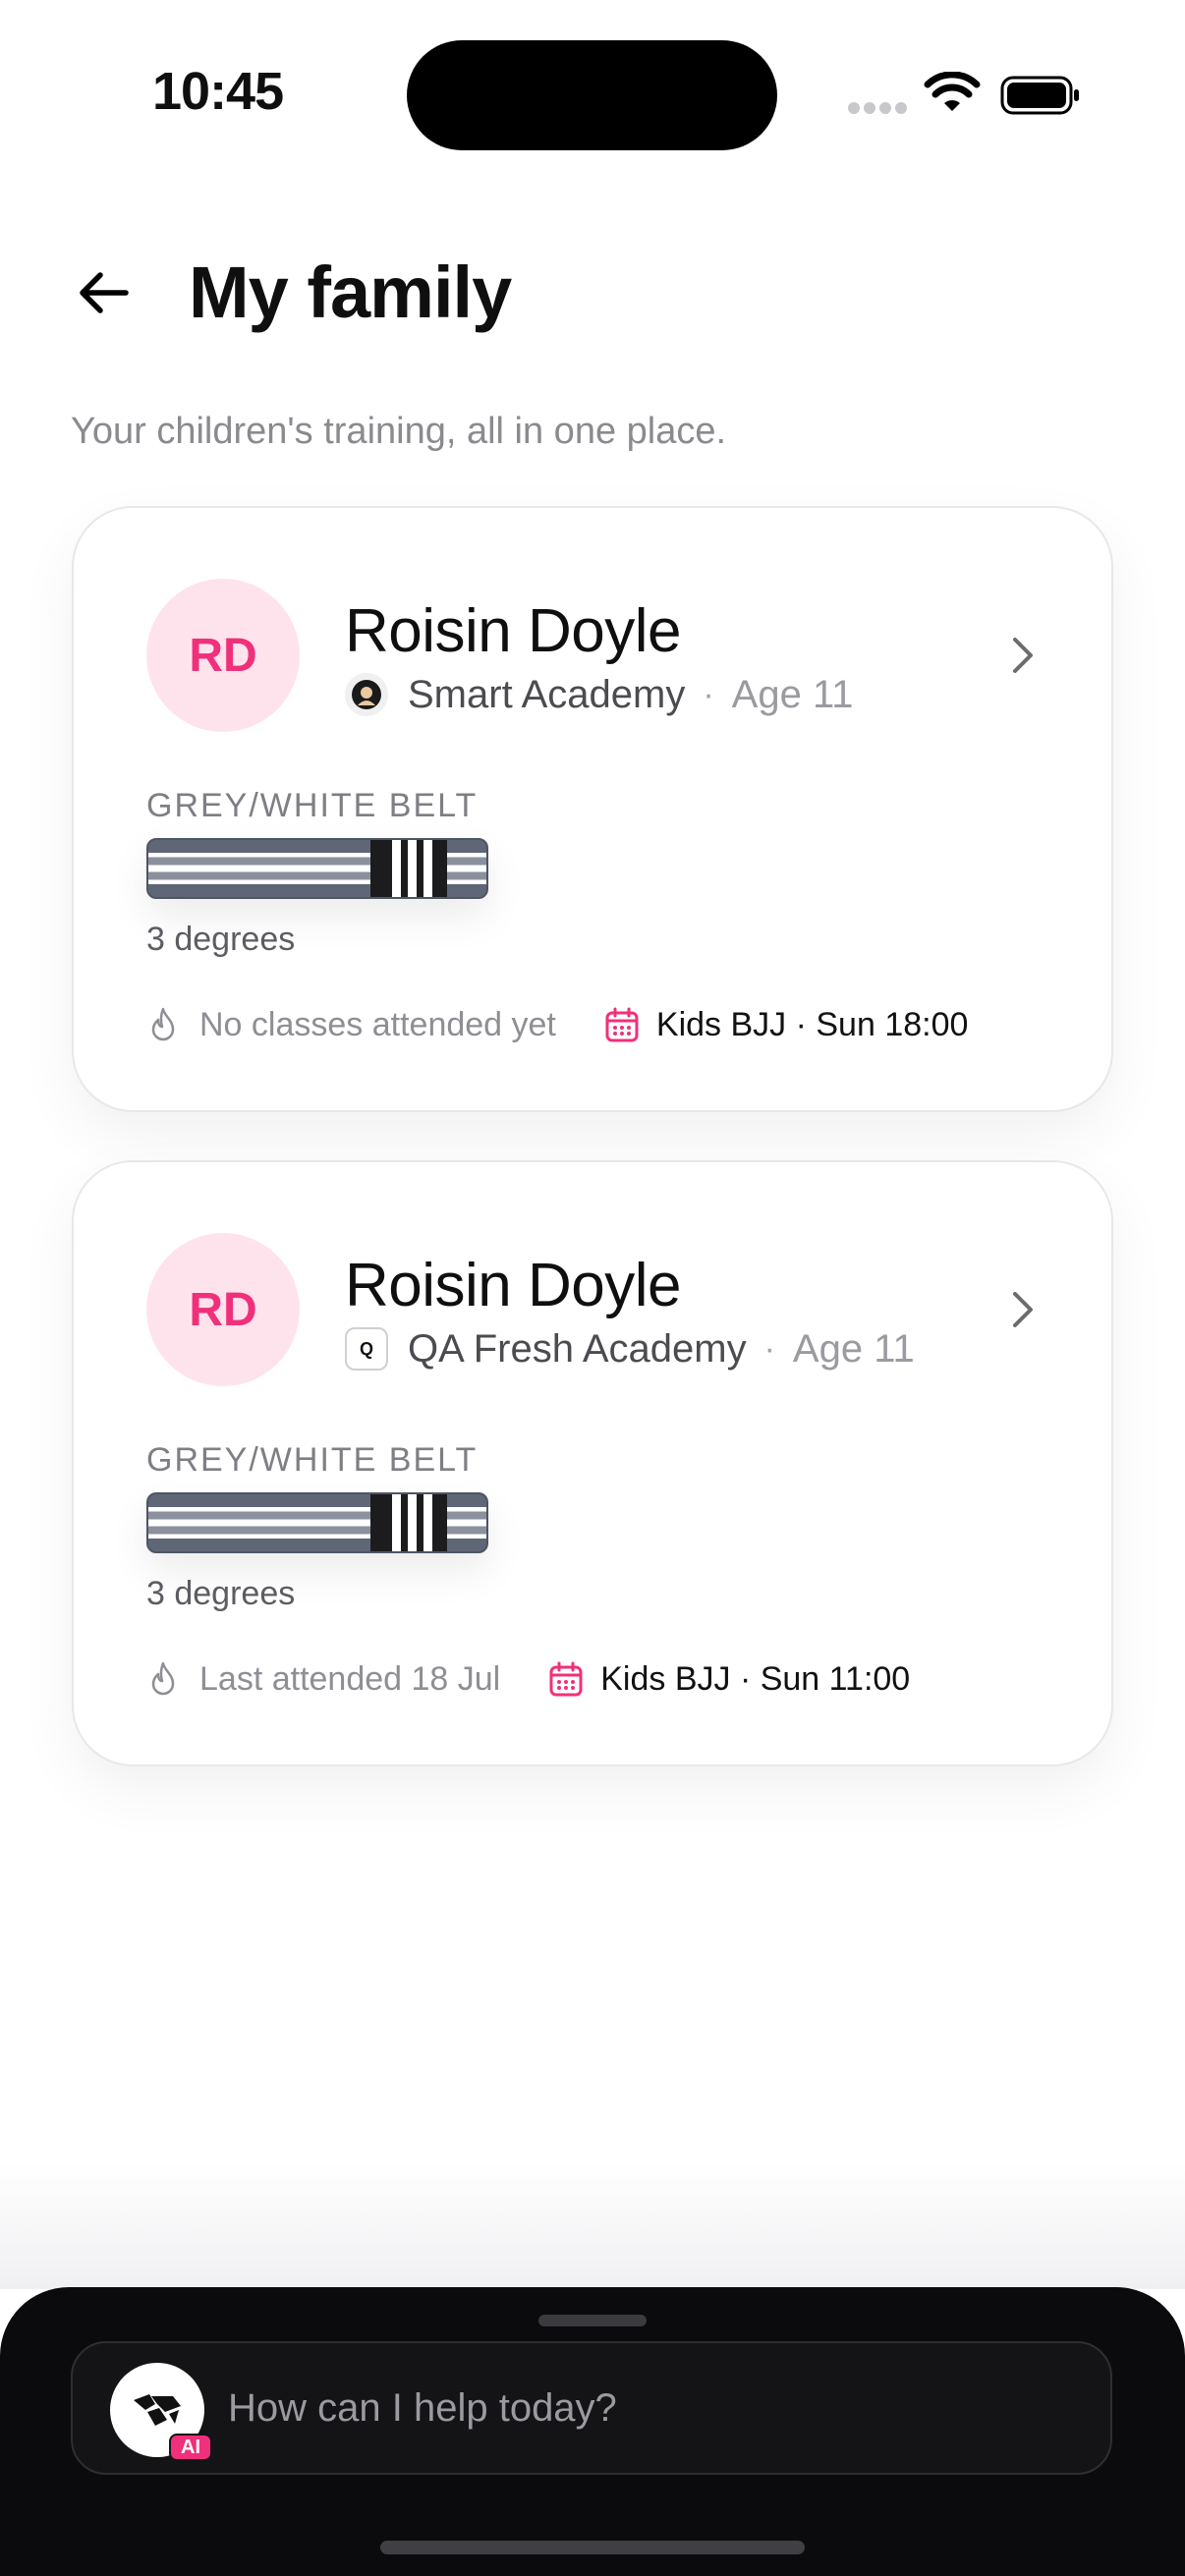 This screenshot has height=2576, width=1185. Describe the element at coordinates (812, 1024) in the screenshot. I see `next-class: Kids BJJ · Sun 18:00` at that location.